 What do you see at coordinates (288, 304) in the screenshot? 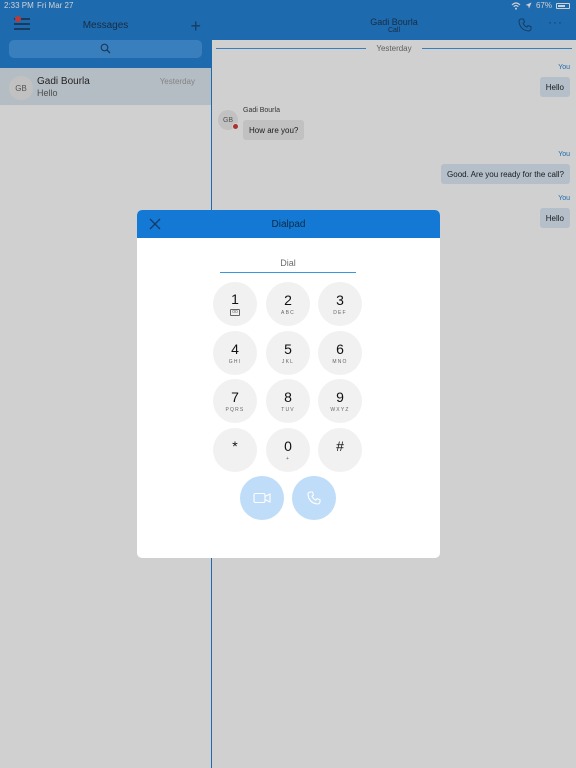
I see `dialpad-key-2: 2 ABC` at bounding box center [288, 304].